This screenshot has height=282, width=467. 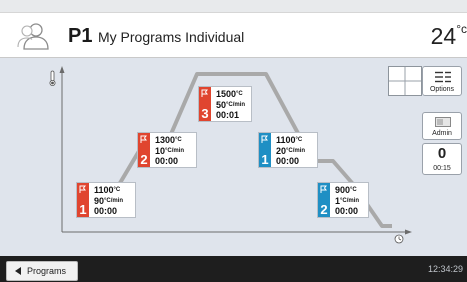 I want to click on back-arrow-icon, so click(x=18, y=271).